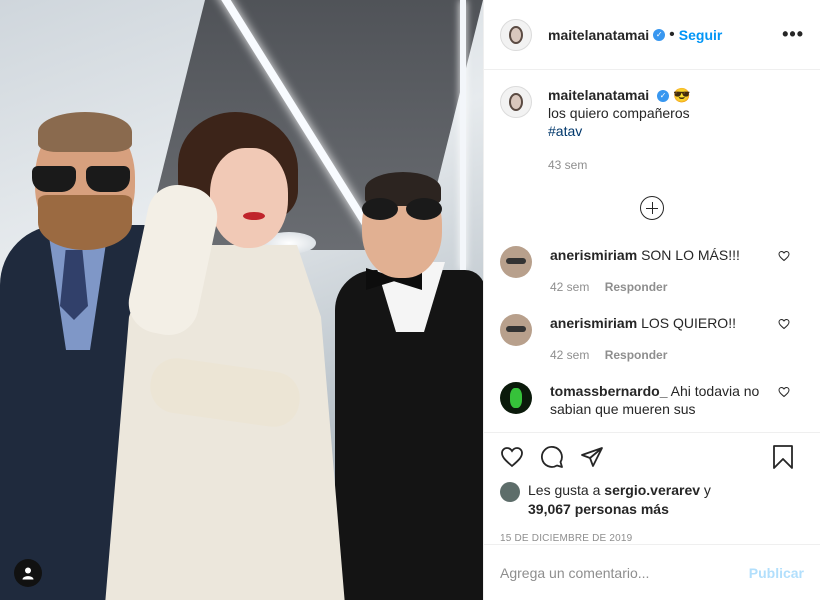 The height and width of the screenshot is (600, 820). What do you see at coordinates (619, 131) in the screenshot?
I see `caption-hashtag: #atav` at bounding box center [619, 131].